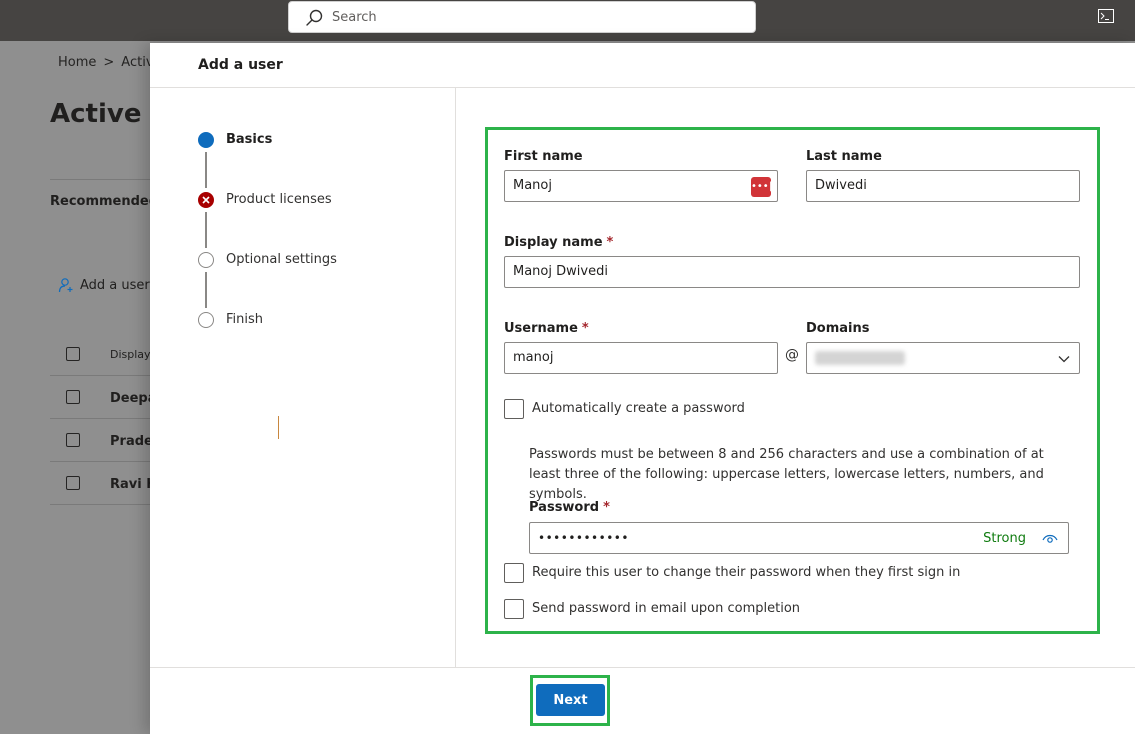 The width and height of the screenshot is (1135, 734). I want to click on search-box: Search, so click(522, 17).